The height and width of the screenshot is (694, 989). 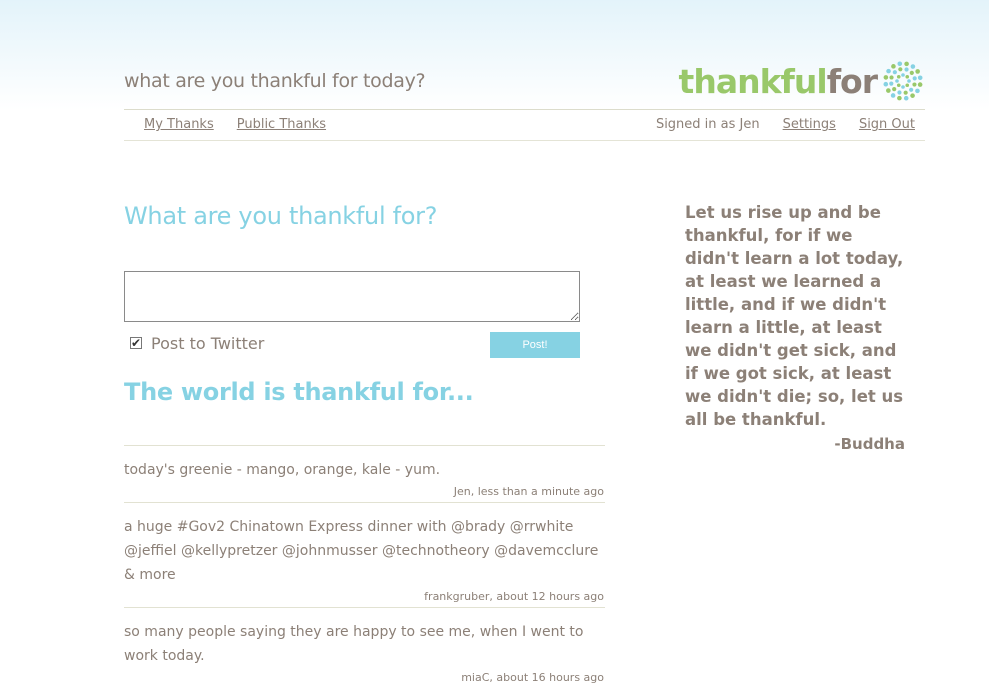 I want to click on logo-wordmark: thankfulfor, so click(x=778, y=81).